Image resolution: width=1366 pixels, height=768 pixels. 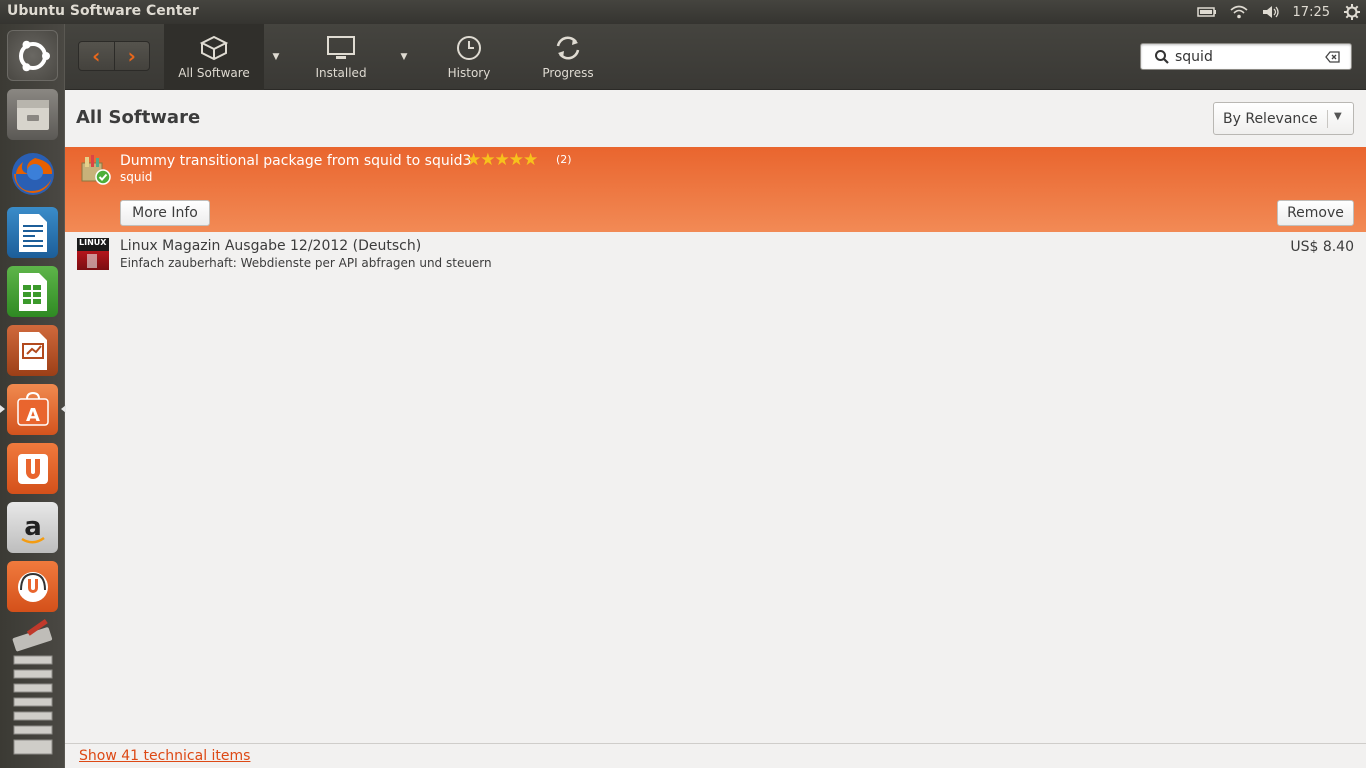 What do you see at coordinates (32, 173) in the screenshot?
I see `firefox-icon` at bounding box center [32, 173].